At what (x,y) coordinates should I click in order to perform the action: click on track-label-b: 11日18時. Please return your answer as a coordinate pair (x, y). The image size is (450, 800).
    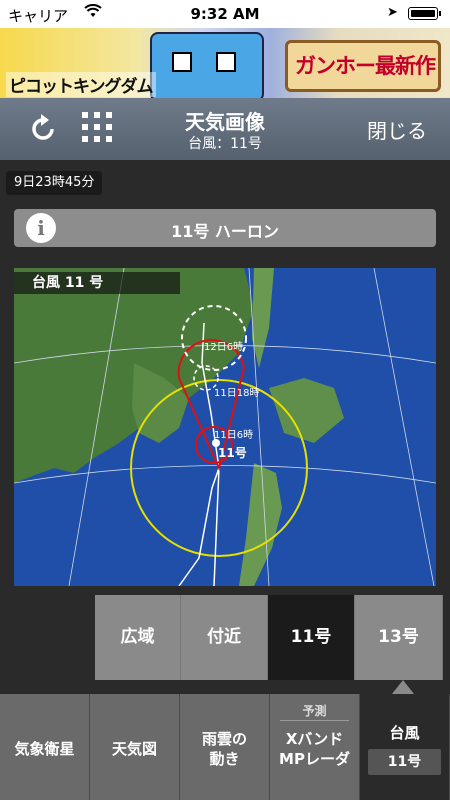
    Looking at the image, I should click on (236, 393).